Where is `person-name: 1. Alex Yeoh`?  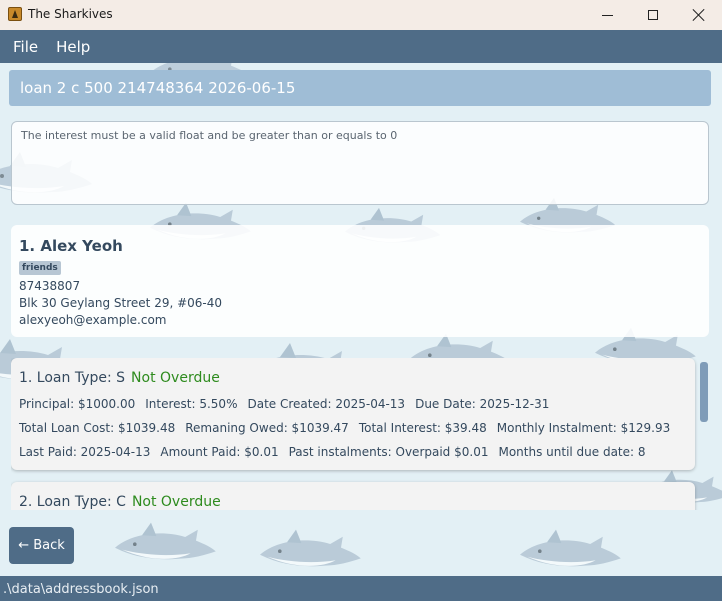
person-name: 1. Alex Yeoh is located at coordinates (71, 246).